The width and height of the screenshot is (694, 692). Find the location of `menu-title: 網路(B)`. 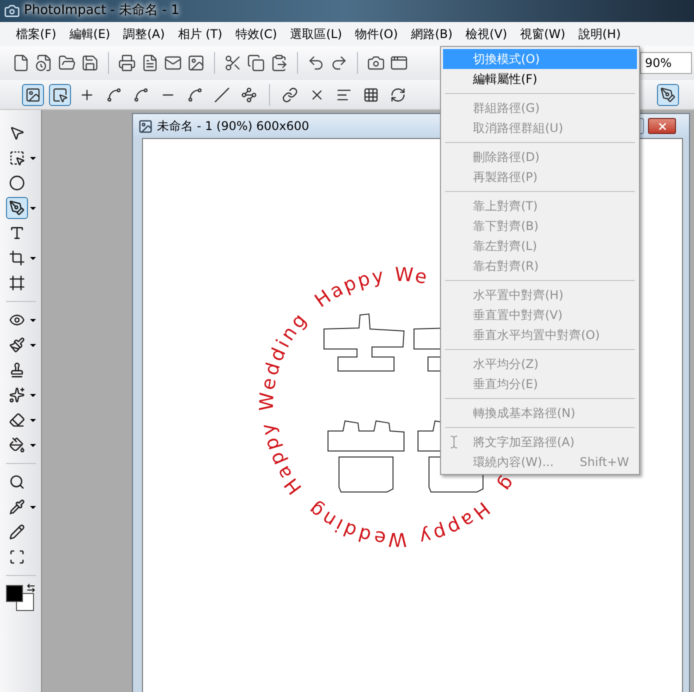

menu-title: 網路(B) is located at coordinates (431, 34).